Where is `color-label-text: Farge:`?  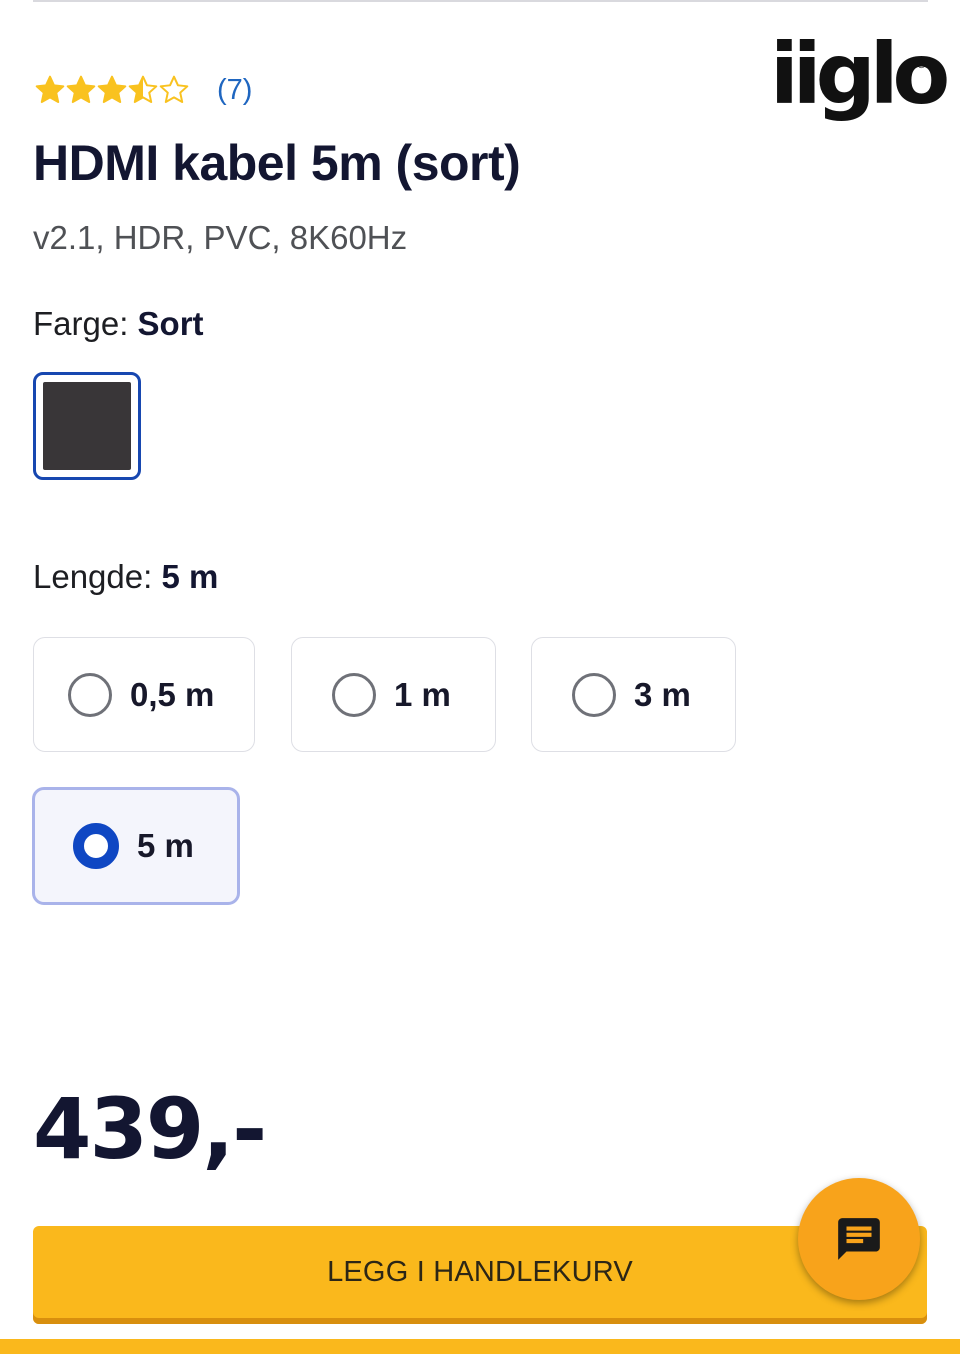
color-label-text: Farge: is located at coordinates (81, 323).